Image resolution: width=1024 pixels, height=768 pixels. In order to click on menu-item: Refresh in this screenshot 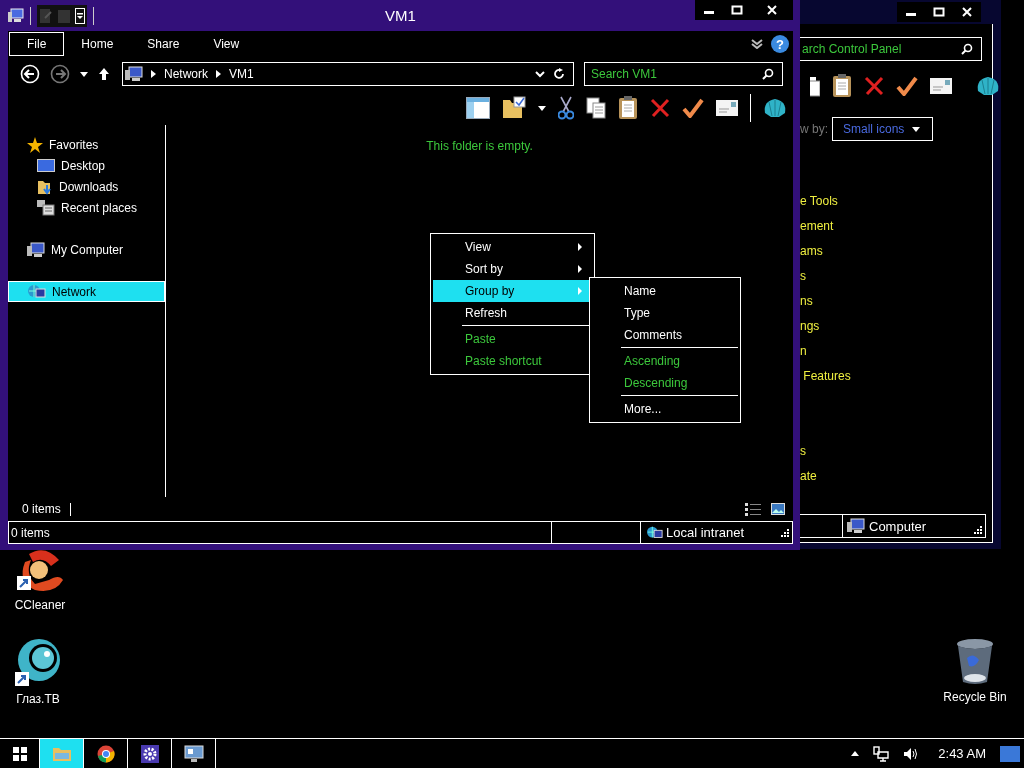, I will do `click(512, 313)`.